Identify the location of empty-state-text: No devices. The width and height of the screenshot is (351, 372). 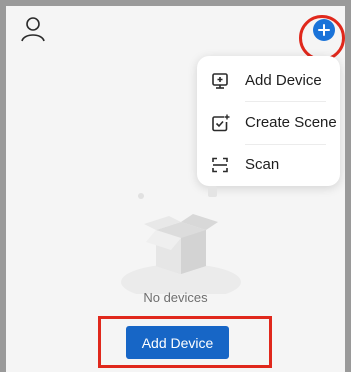
(175, 297).